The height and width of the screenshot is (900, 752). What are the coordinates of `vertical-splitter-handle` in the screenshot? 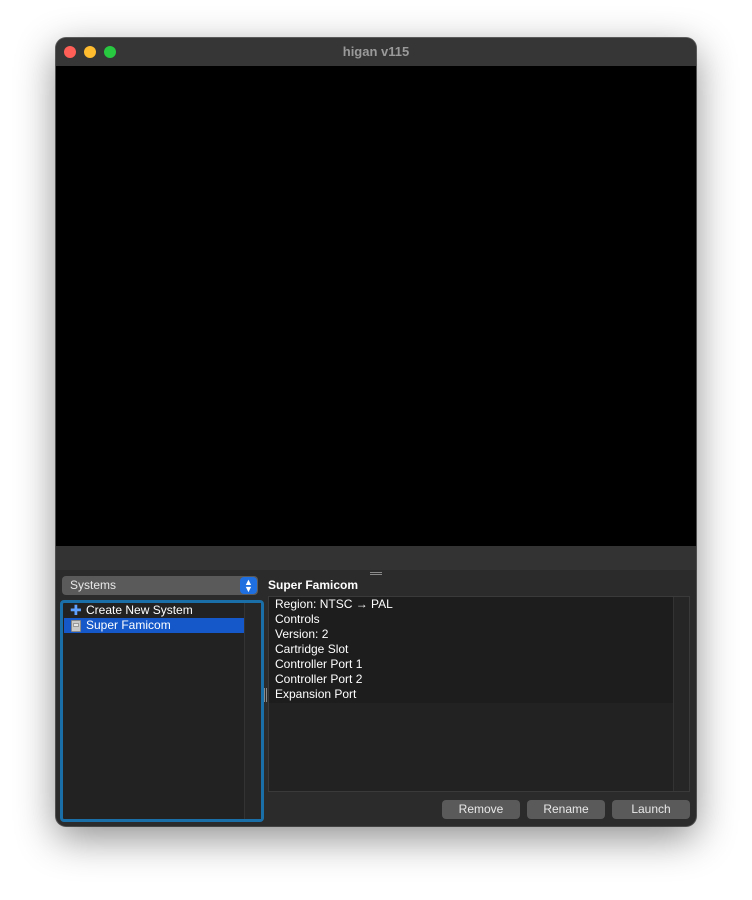 It's located at (265, 697).